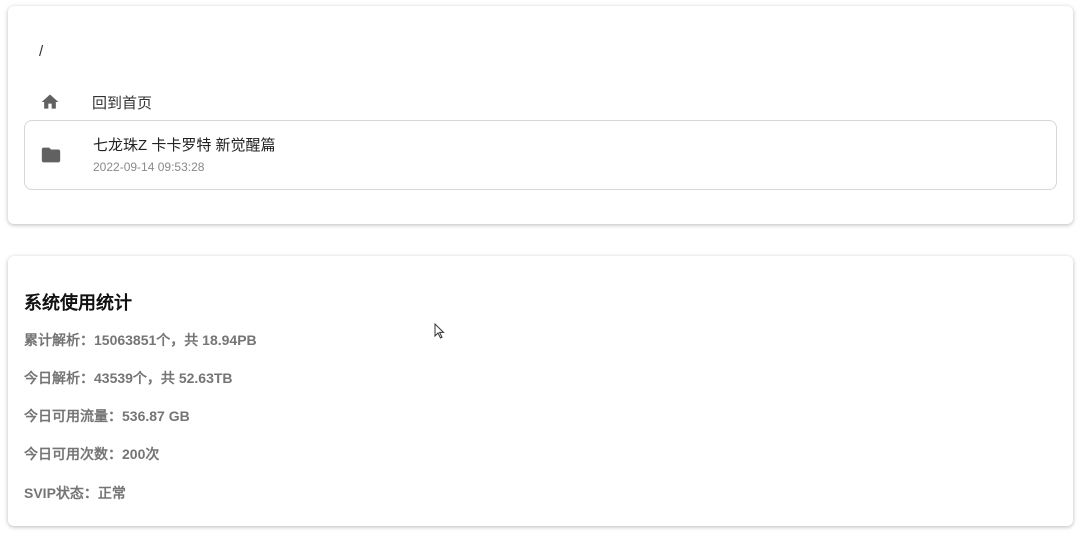 The height and width of the screenshot is (537, 1080). What do you see at coordinates (92, 454) in the screenshot?
I see `stat-today-count: 今日可用次数：200次` at bounding box center [92, 454].